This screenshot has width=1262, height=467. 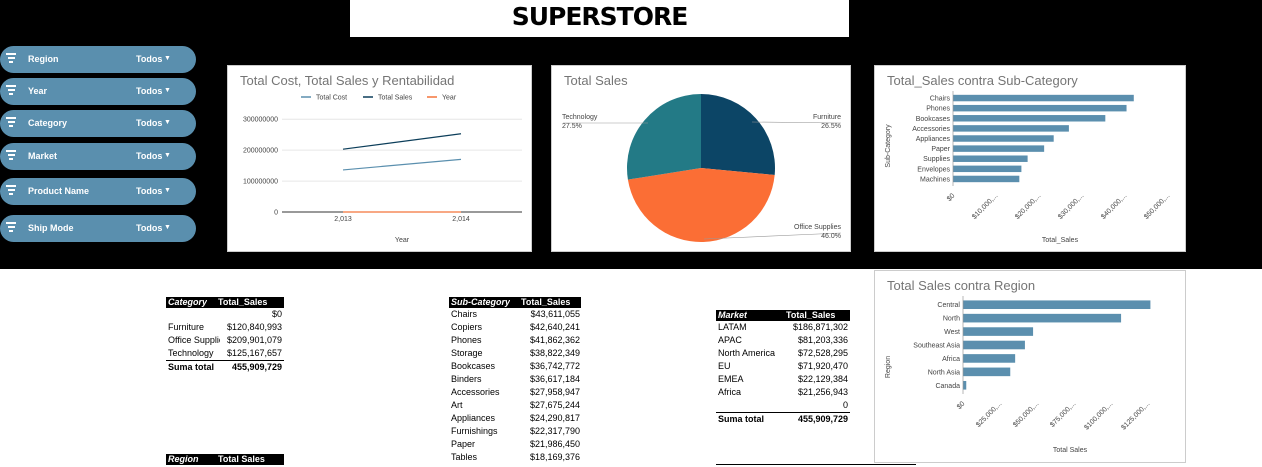 What do you see at coordinates (554, 457) in the screenshot?
I see `table-cell: $18,169,376` at bounding box center [554, 457].